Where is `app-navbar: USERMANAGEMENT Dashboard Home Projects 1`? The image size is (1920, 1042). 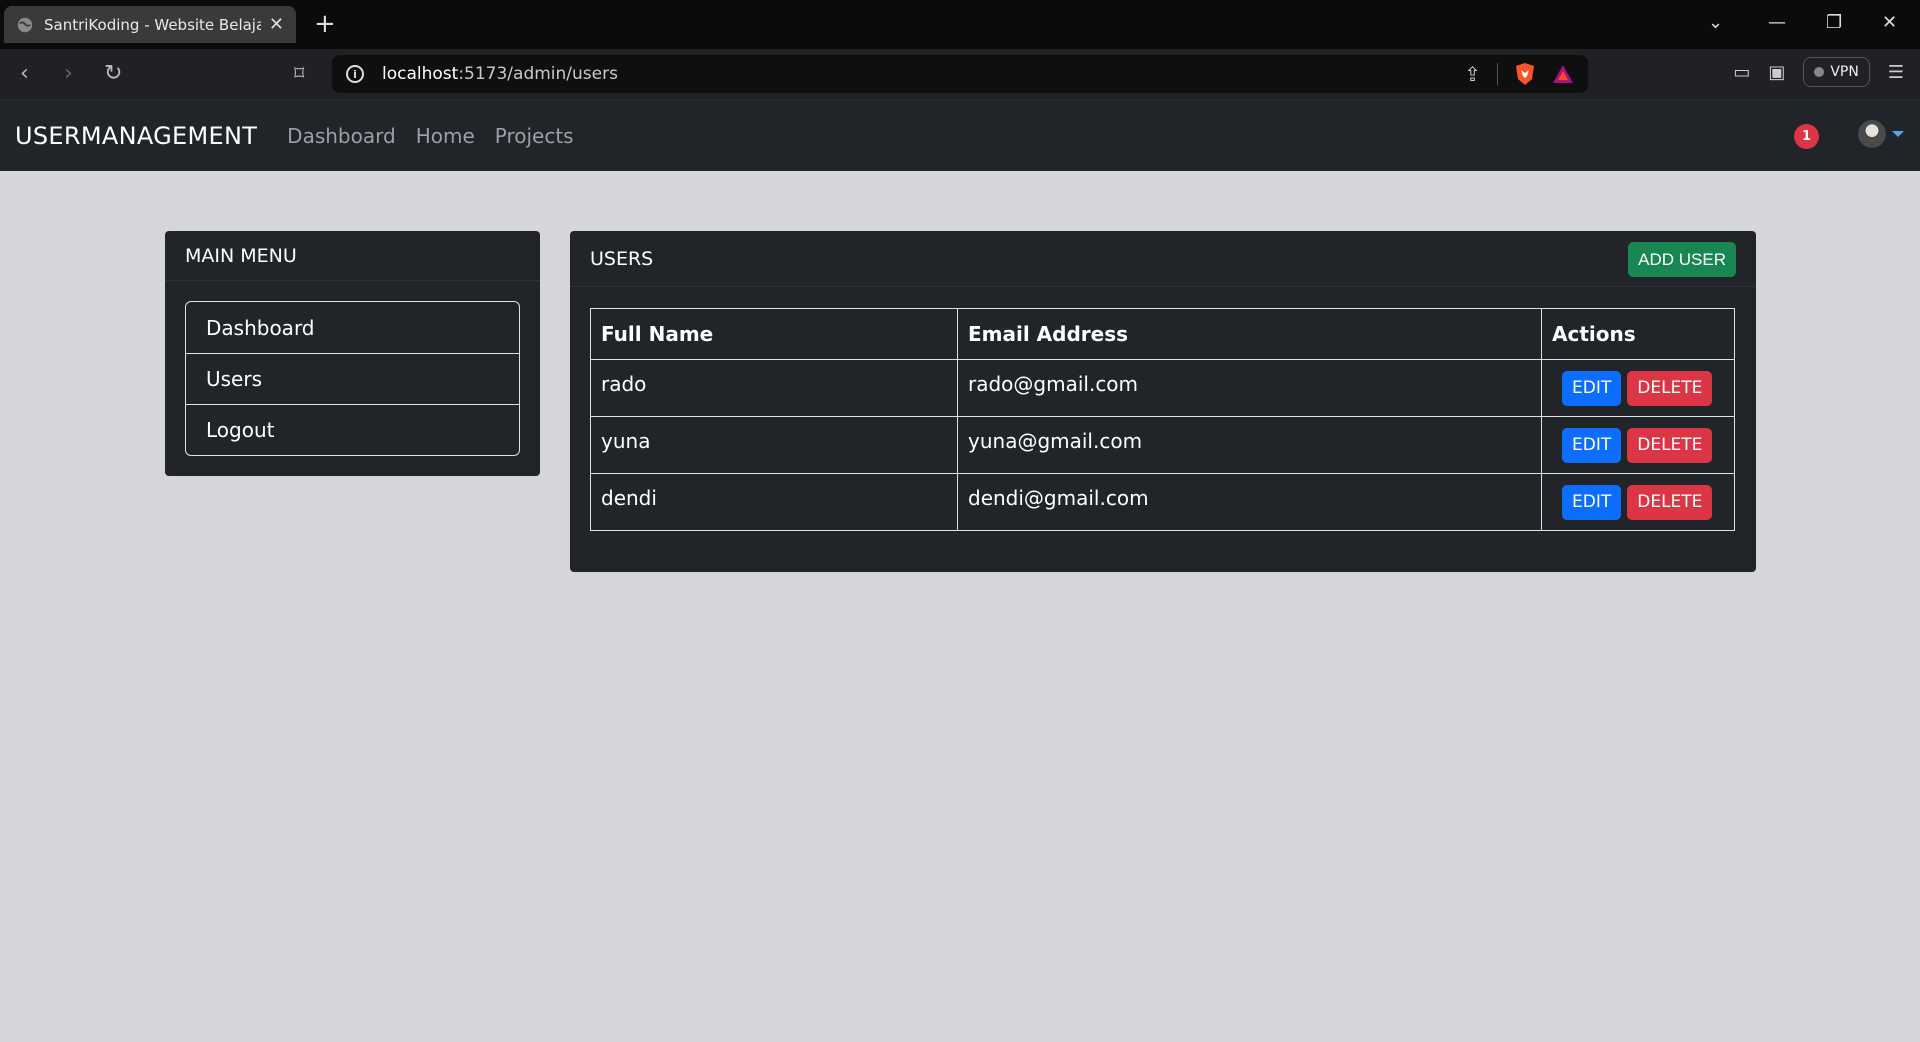 app-navbar: USERMANAGEMENT Dashboard Home Projects 1 is located at coordinates (960, 135).